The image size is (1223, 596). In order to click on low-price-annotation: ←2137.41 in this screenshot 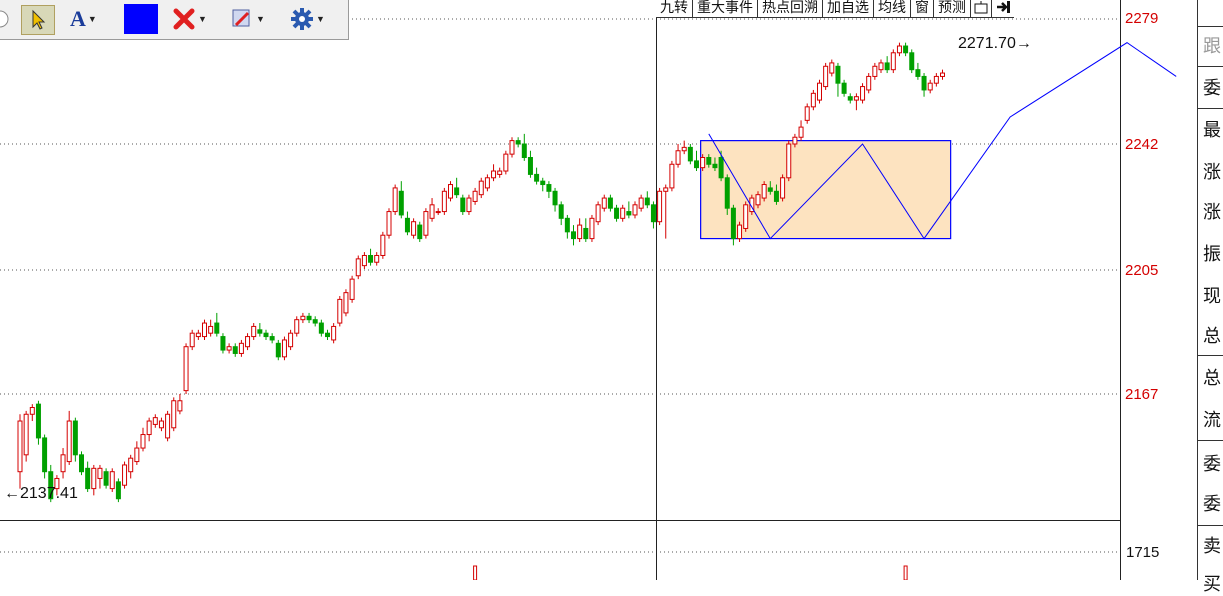, I will do `click(41, 494)`.